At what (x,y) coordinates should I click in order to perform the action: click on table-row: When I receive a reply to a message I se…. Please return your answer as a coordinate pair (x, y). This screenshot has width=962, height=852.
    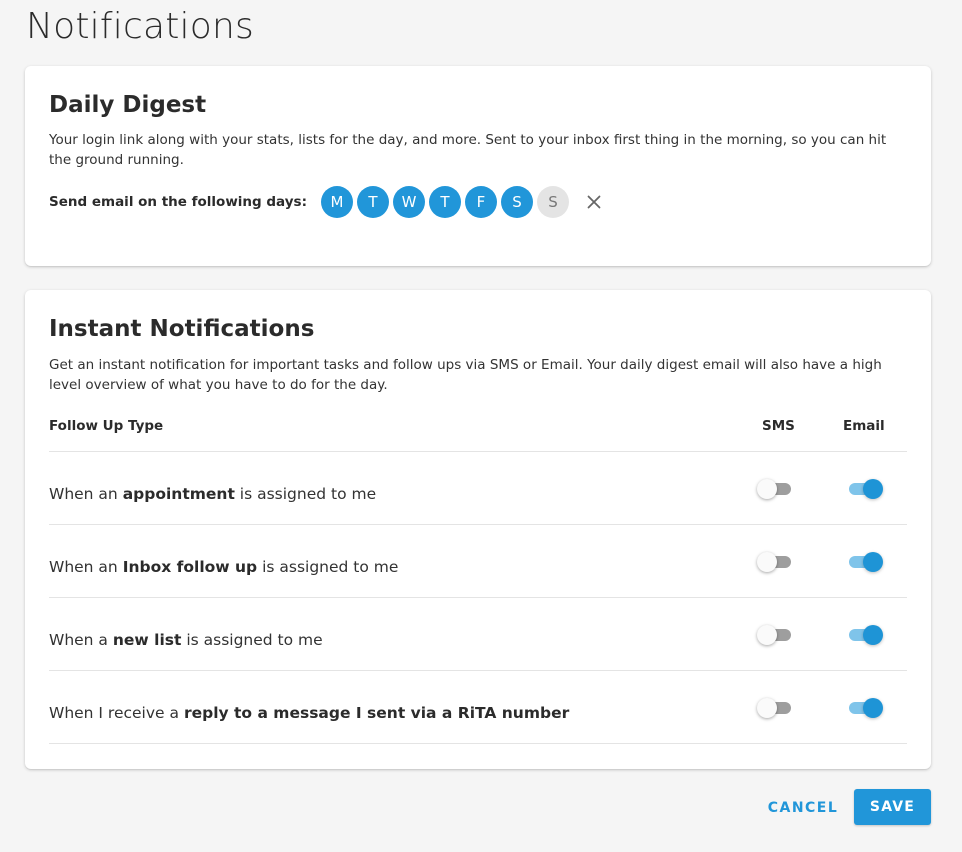
    Looking at the image, I should click on (478, 707).